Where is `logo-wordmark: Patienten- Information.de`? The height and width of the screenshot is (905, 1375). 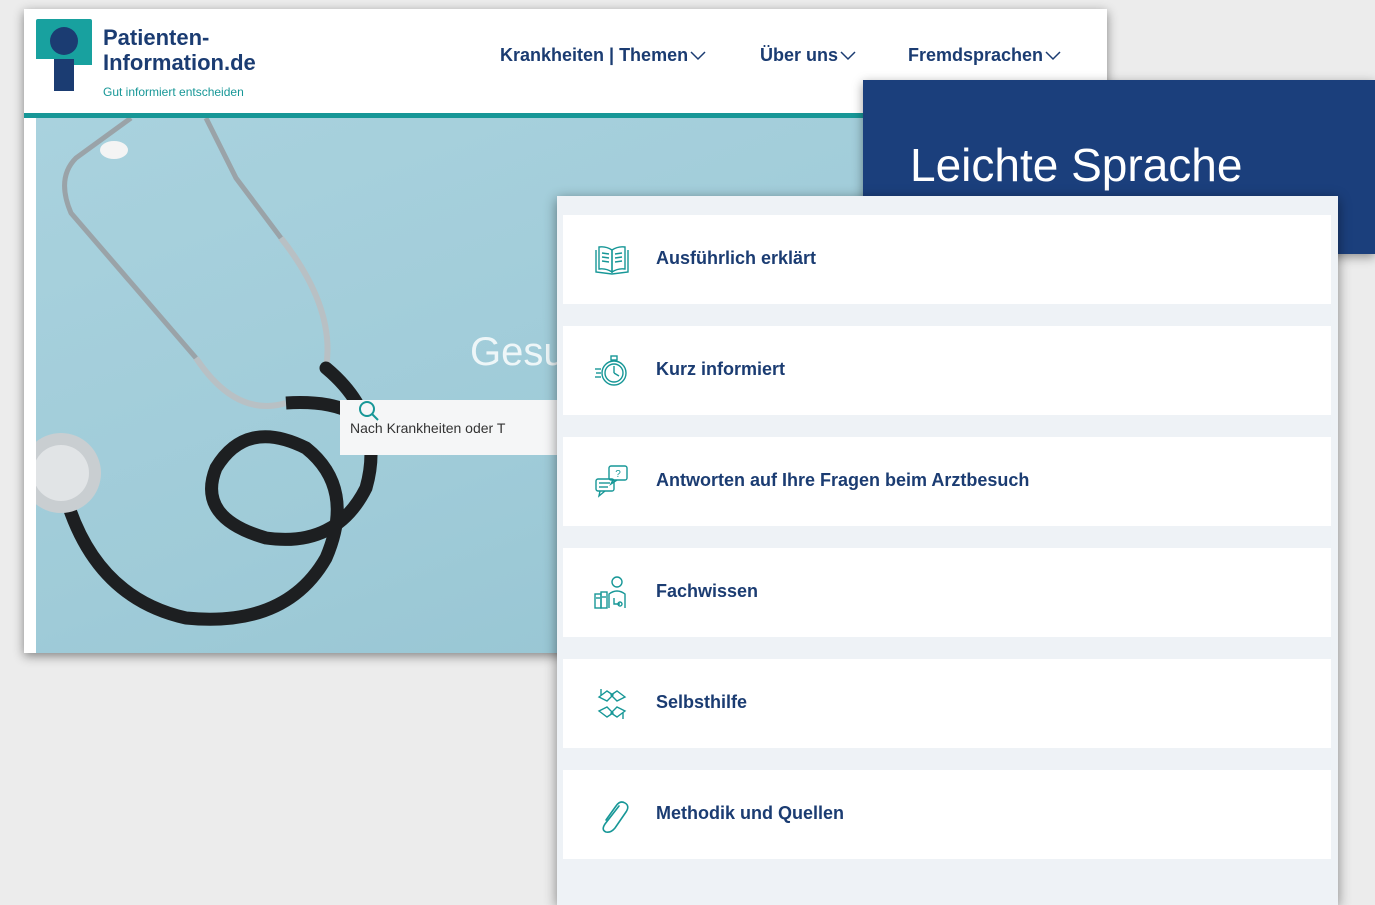
logo-wordmark: Patienten- Information.de is located at coordinates (179, 50).